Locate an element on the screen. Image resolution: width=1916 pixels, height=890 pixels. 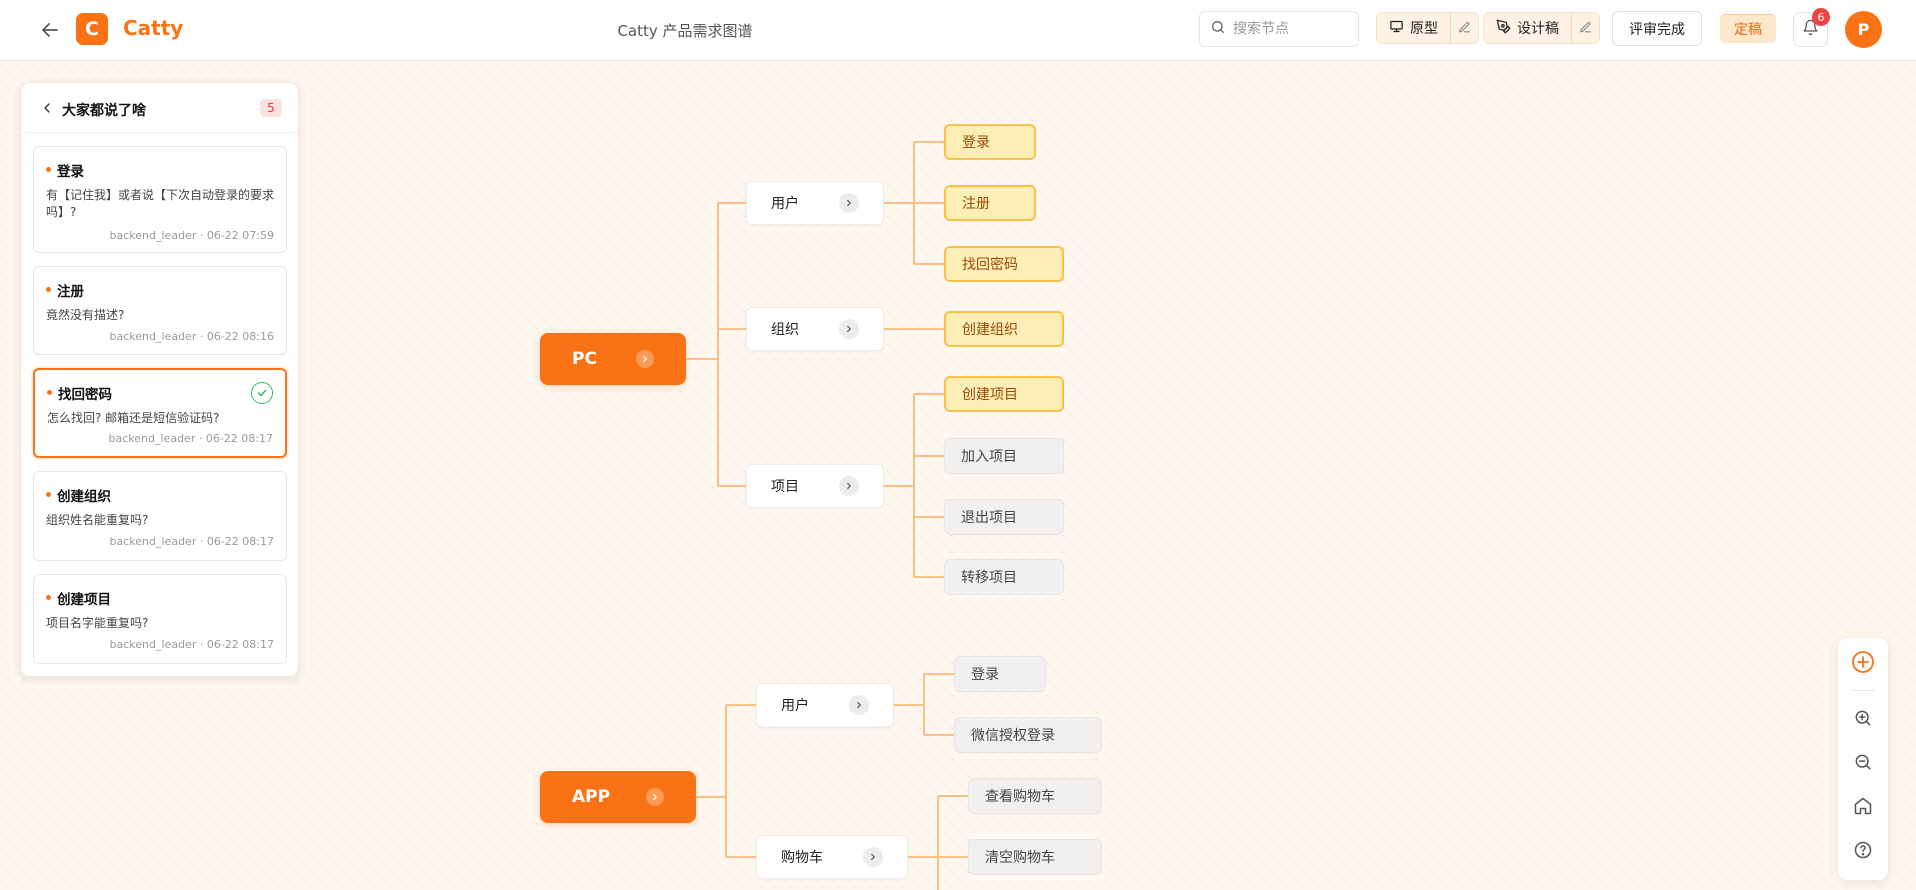
leaf-node-view-cart: 查看购物车 is located at coordinates (1035, 796).